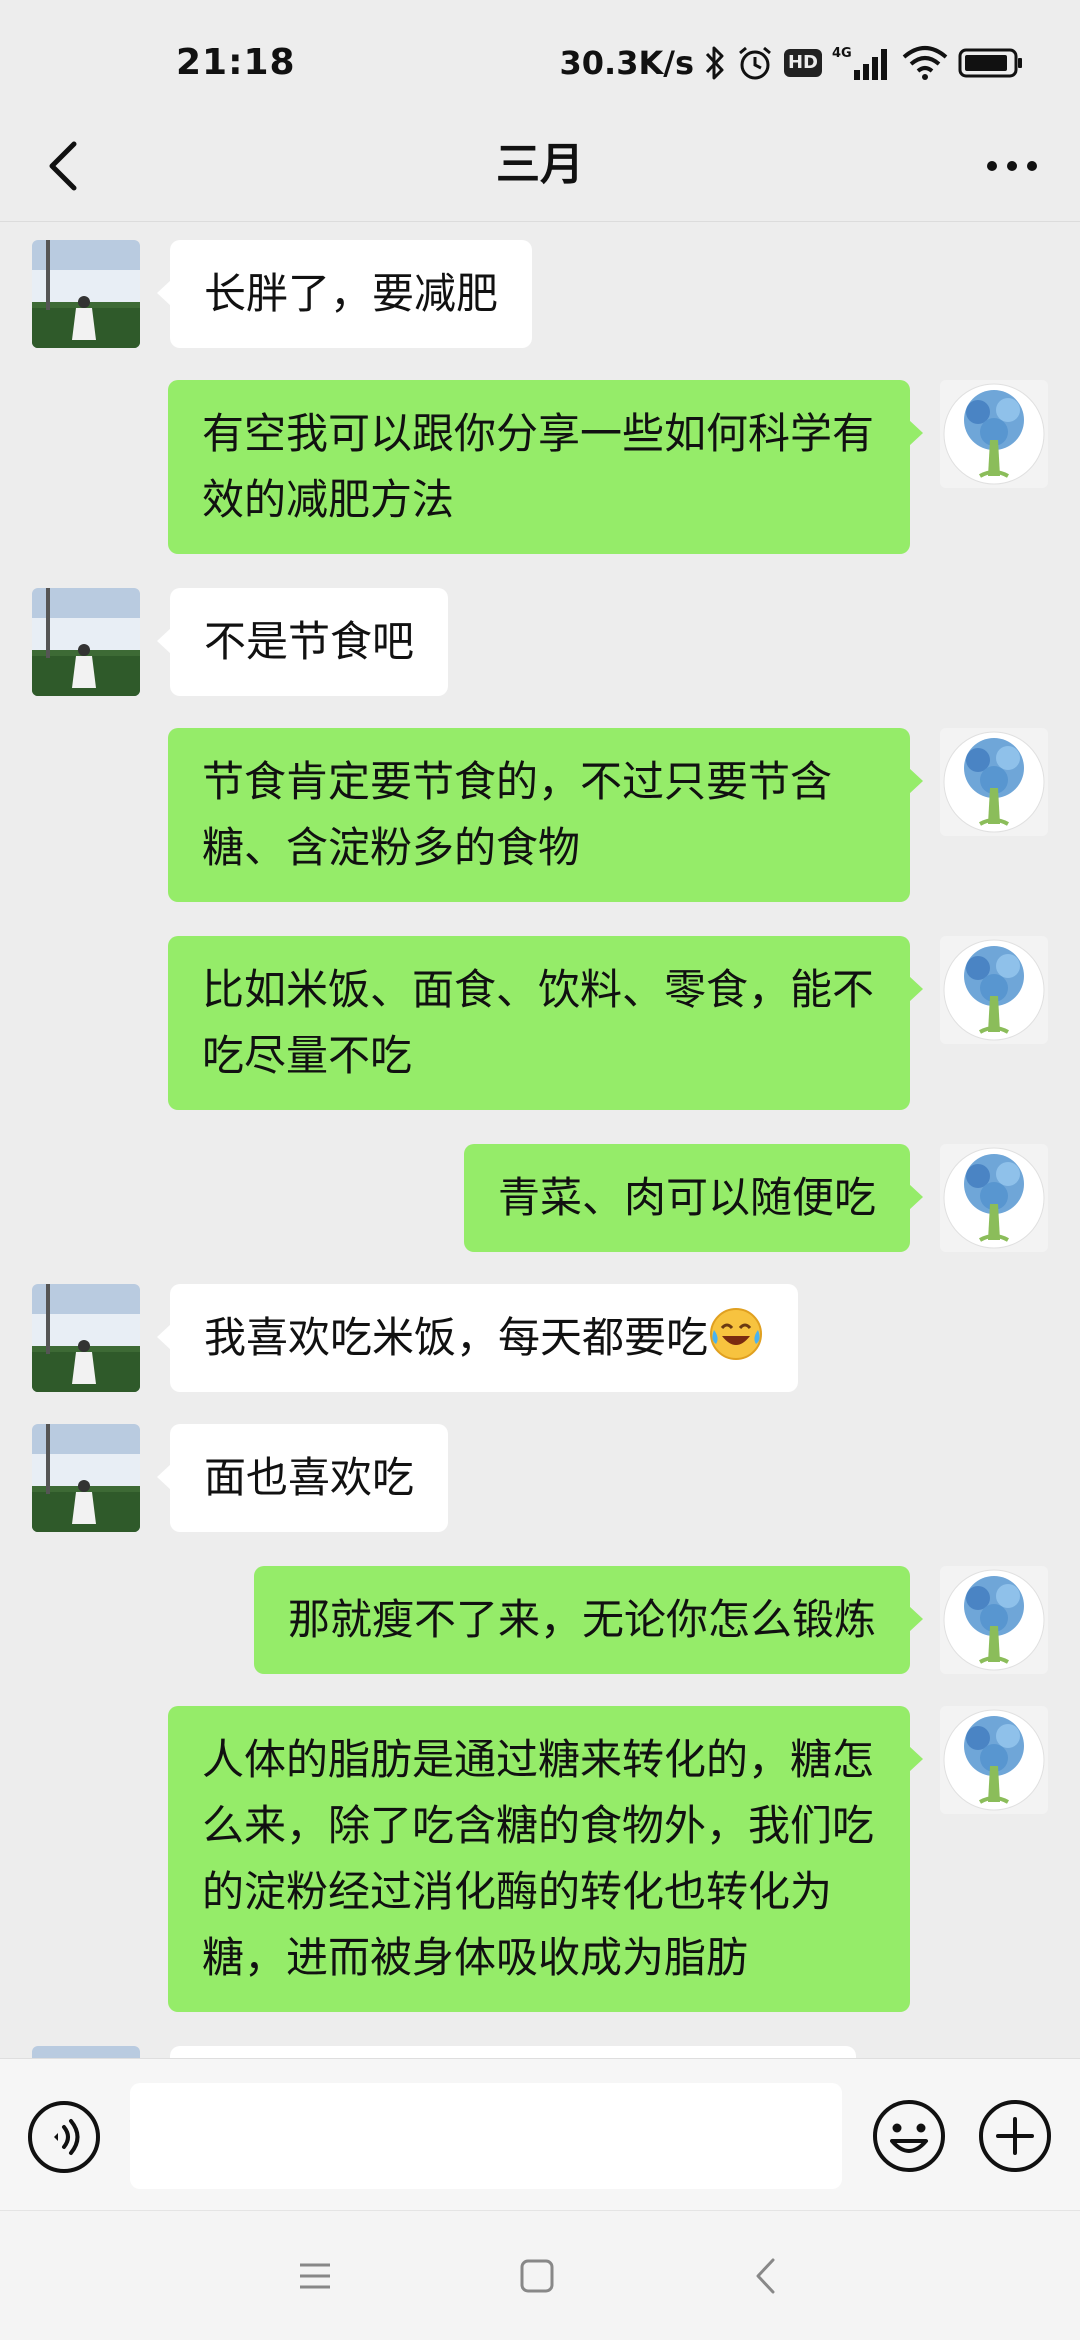  Describe the element at coordinates (588, 1620) in the screenshot. I see `message-bubble: 那就瘦不了来，无论你怎么锻炼` at that location.